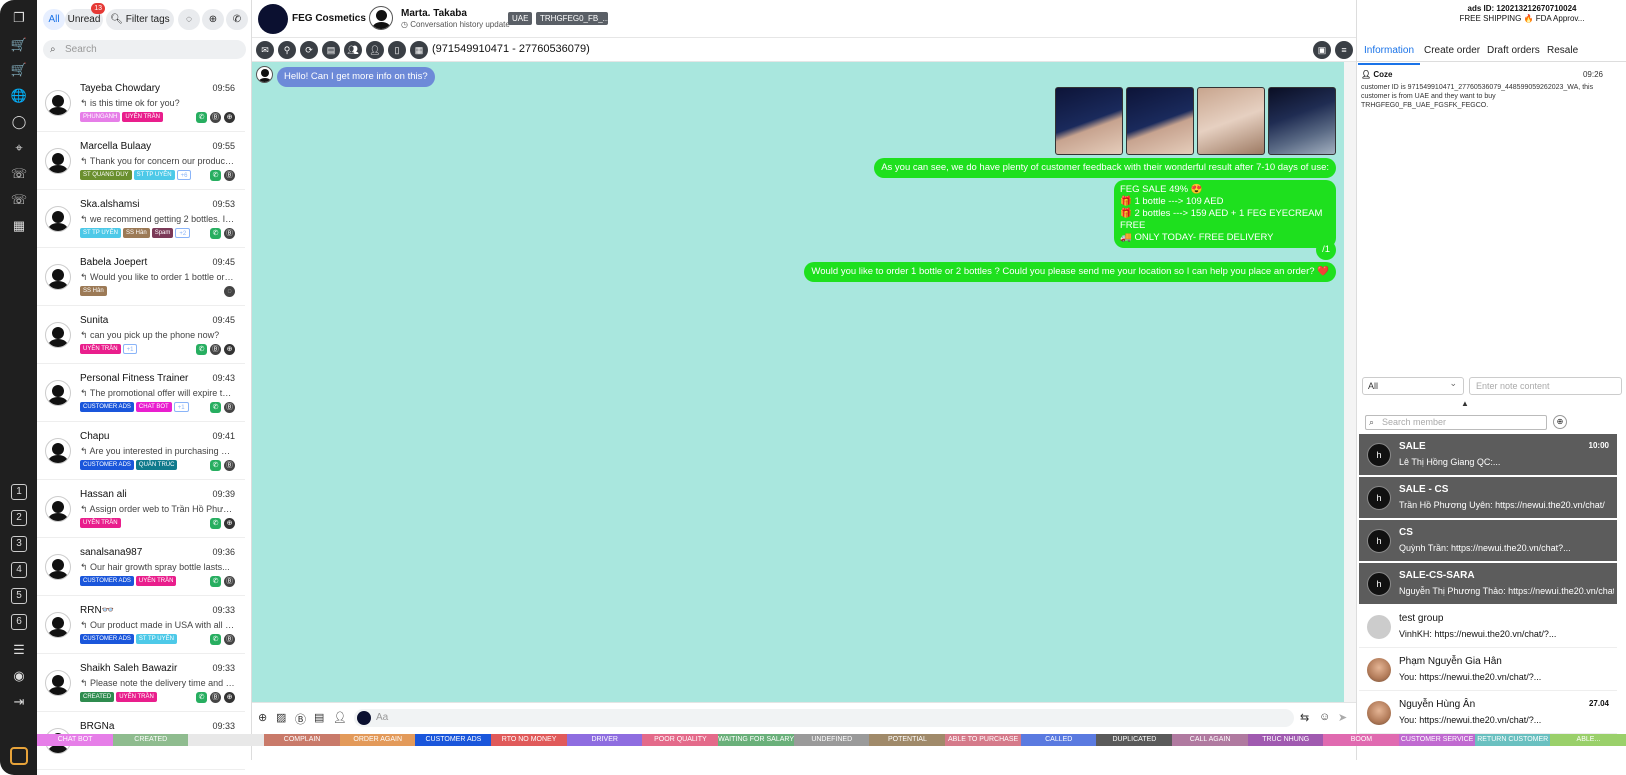 The width and height of the screenshot is (1626, 775). What do you see at coordinates (19, 702) in the screenshot?
I see `logout-icon: ⇥` at bounding box center [19, 702].